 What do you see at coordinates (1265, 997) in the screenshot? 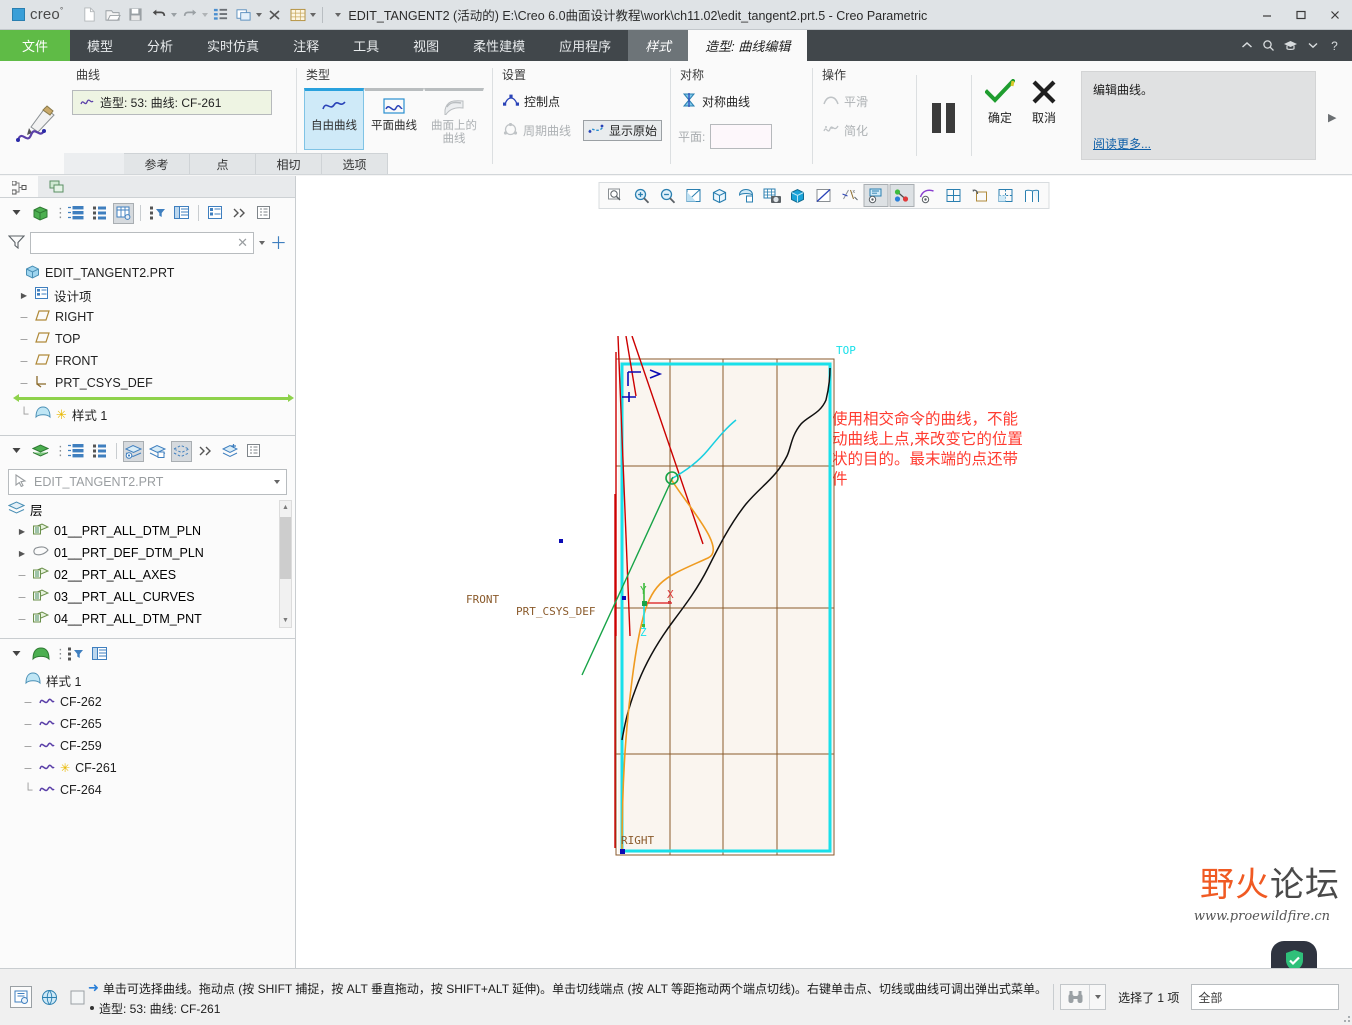
I see `selection-filter-combo: 全部` at bounding box center [1265, 997].